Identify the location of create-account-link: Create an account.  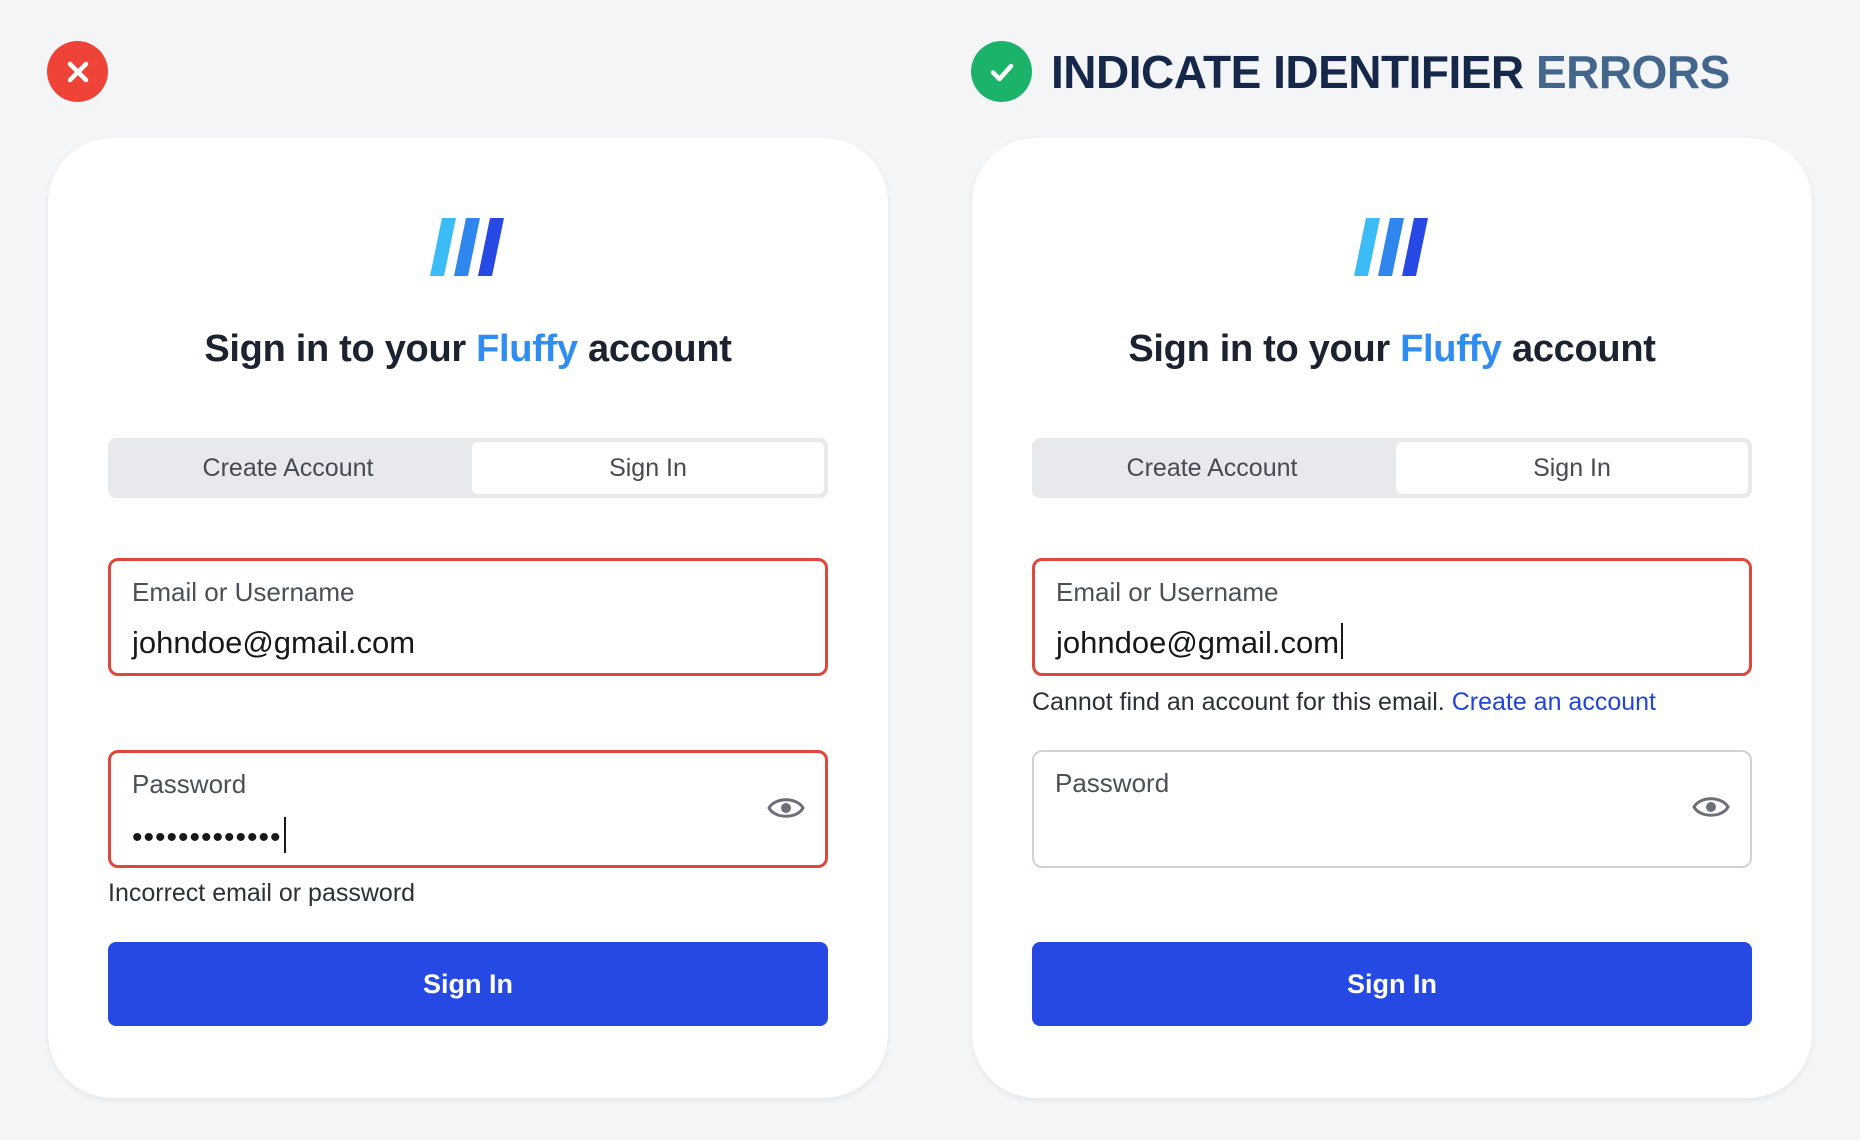
(1554, 702).